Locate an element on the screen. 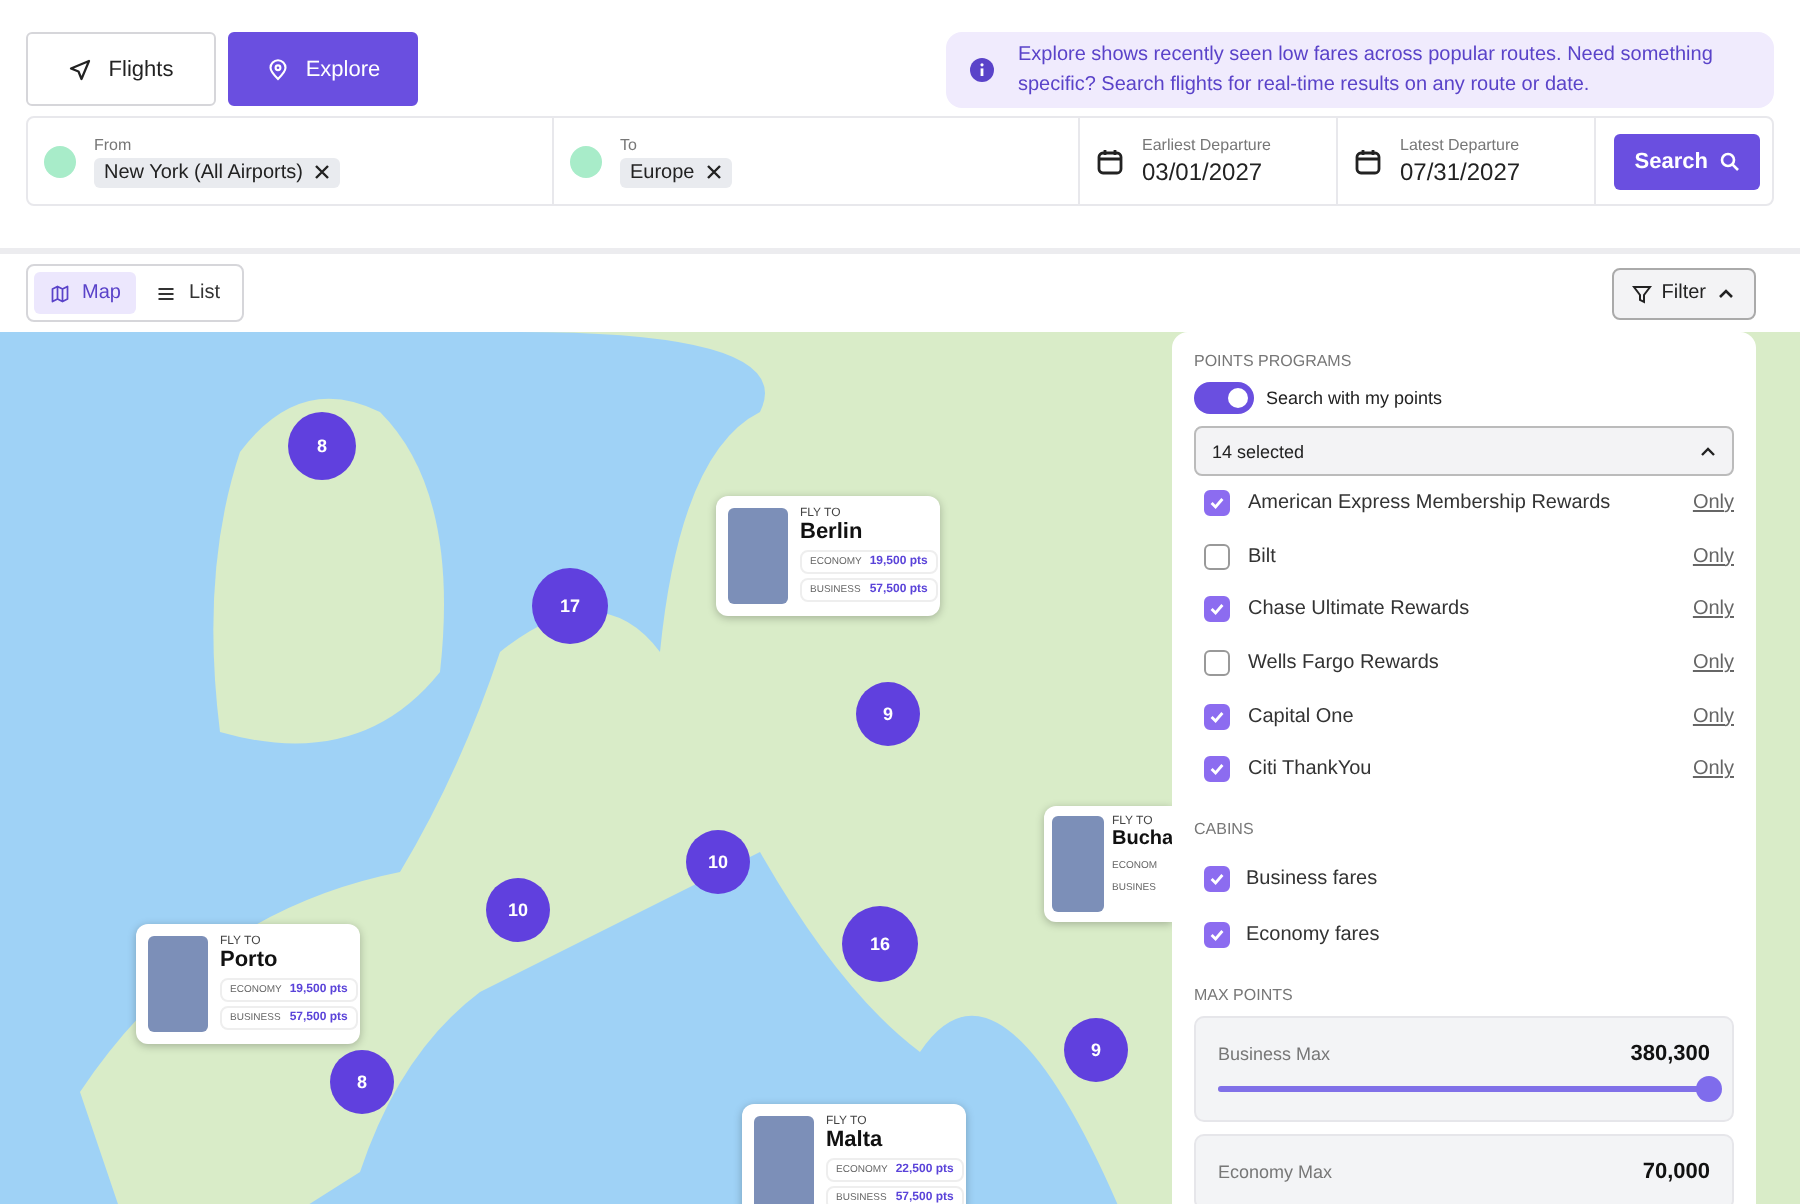  view-tab: Map is located at coordinates (85, 293).